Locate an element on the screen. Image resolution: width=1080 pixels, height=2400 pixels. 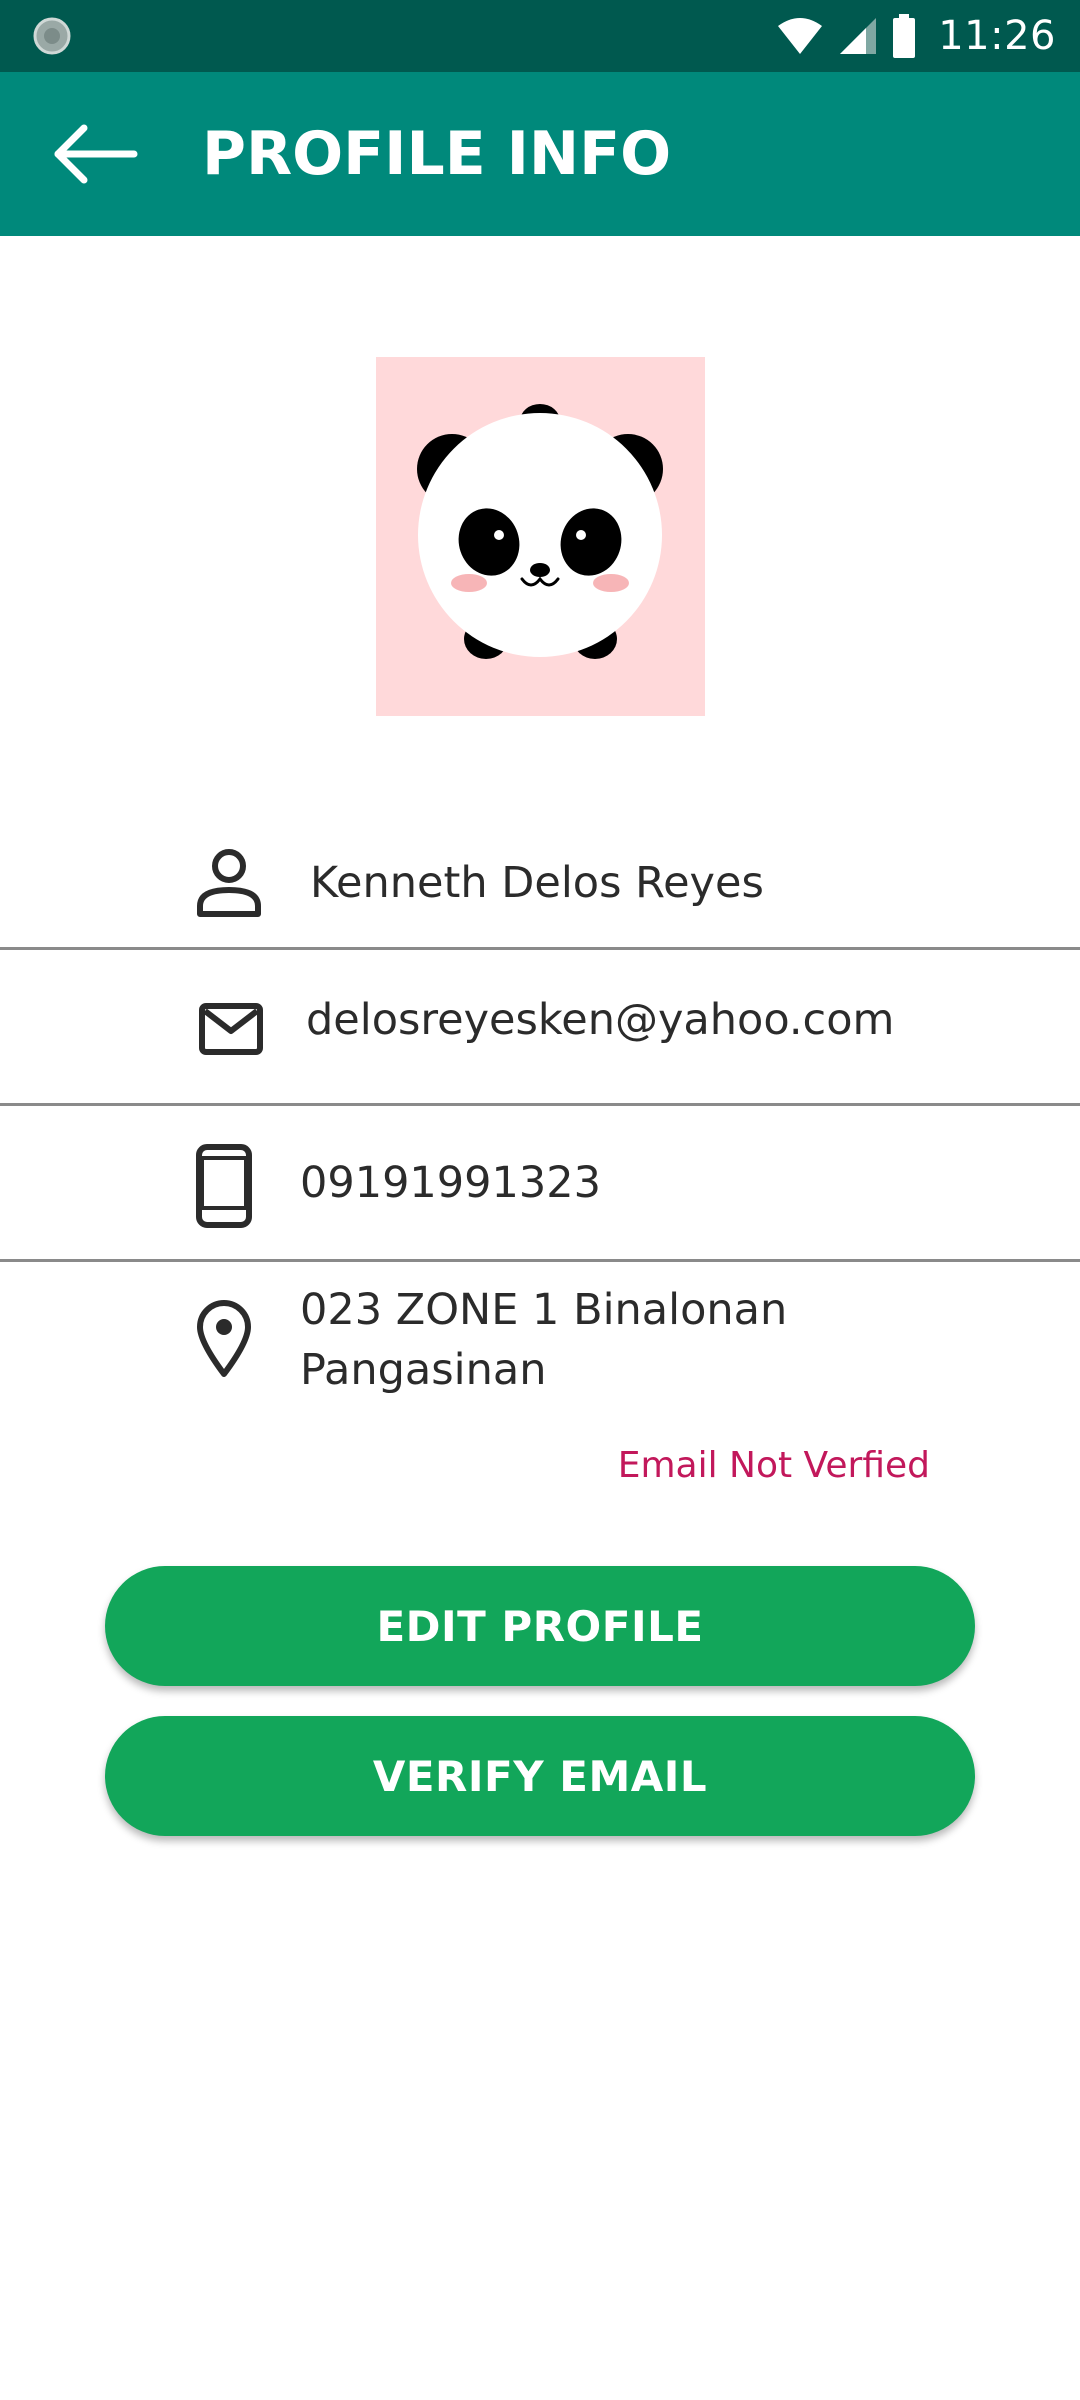
panda-image is located at coordinates (540, 531).